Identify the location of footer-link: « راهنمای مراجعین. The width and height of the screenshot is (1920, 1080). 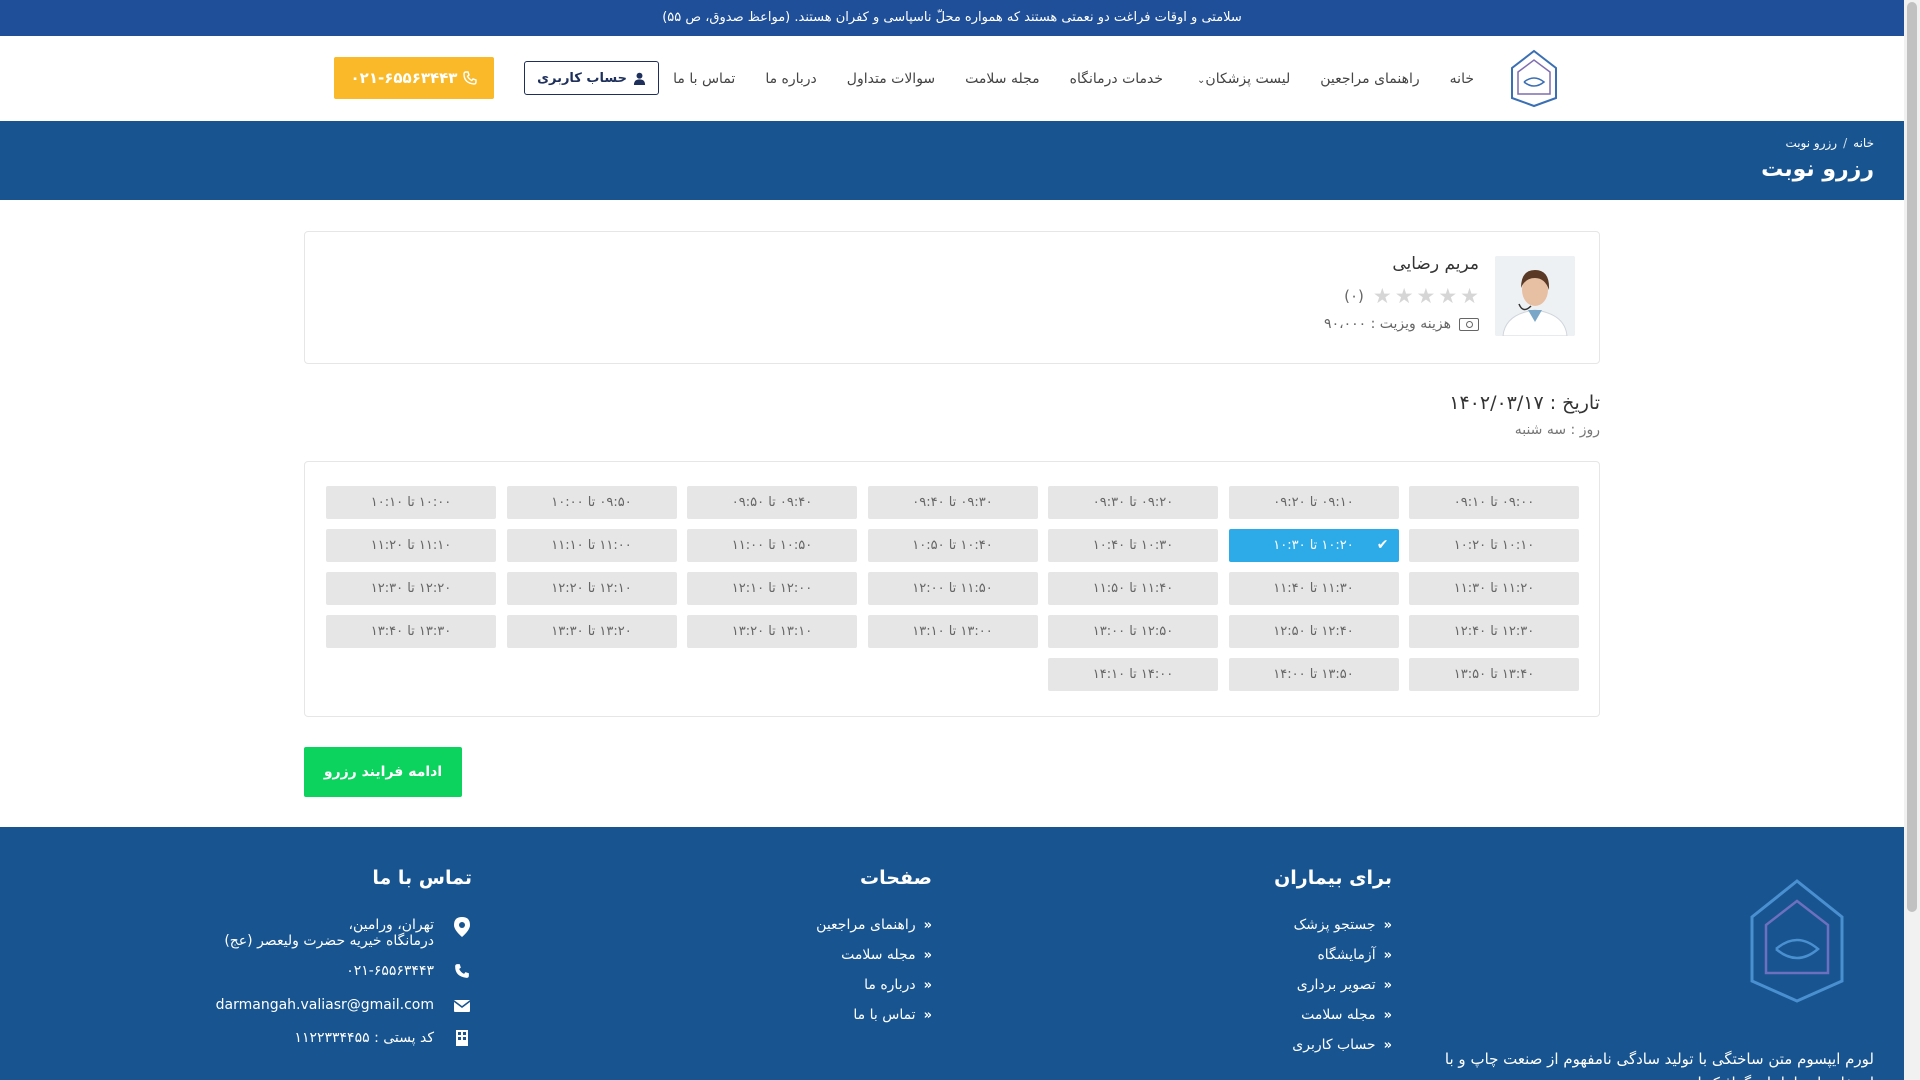
(874, 925).